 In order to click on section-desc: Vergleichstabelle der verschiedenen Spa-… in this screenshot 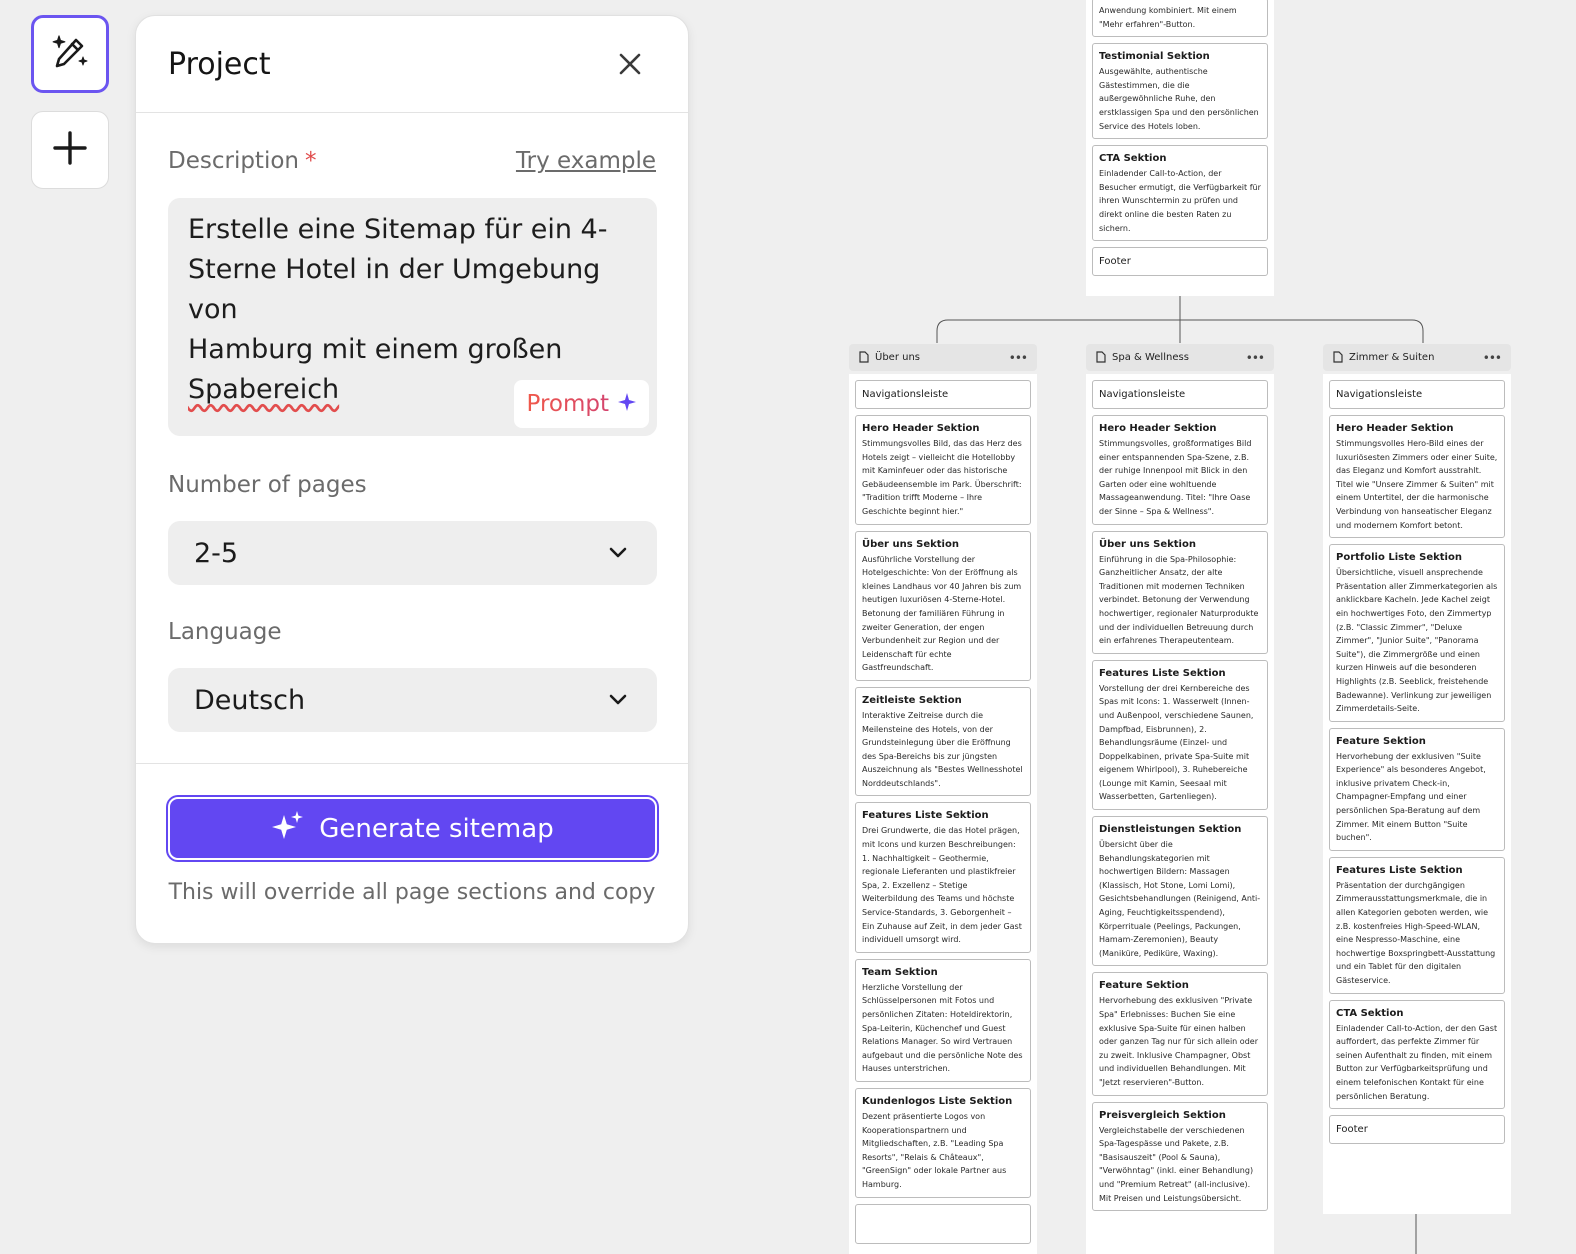, I will do `click(1176, 1164)`.